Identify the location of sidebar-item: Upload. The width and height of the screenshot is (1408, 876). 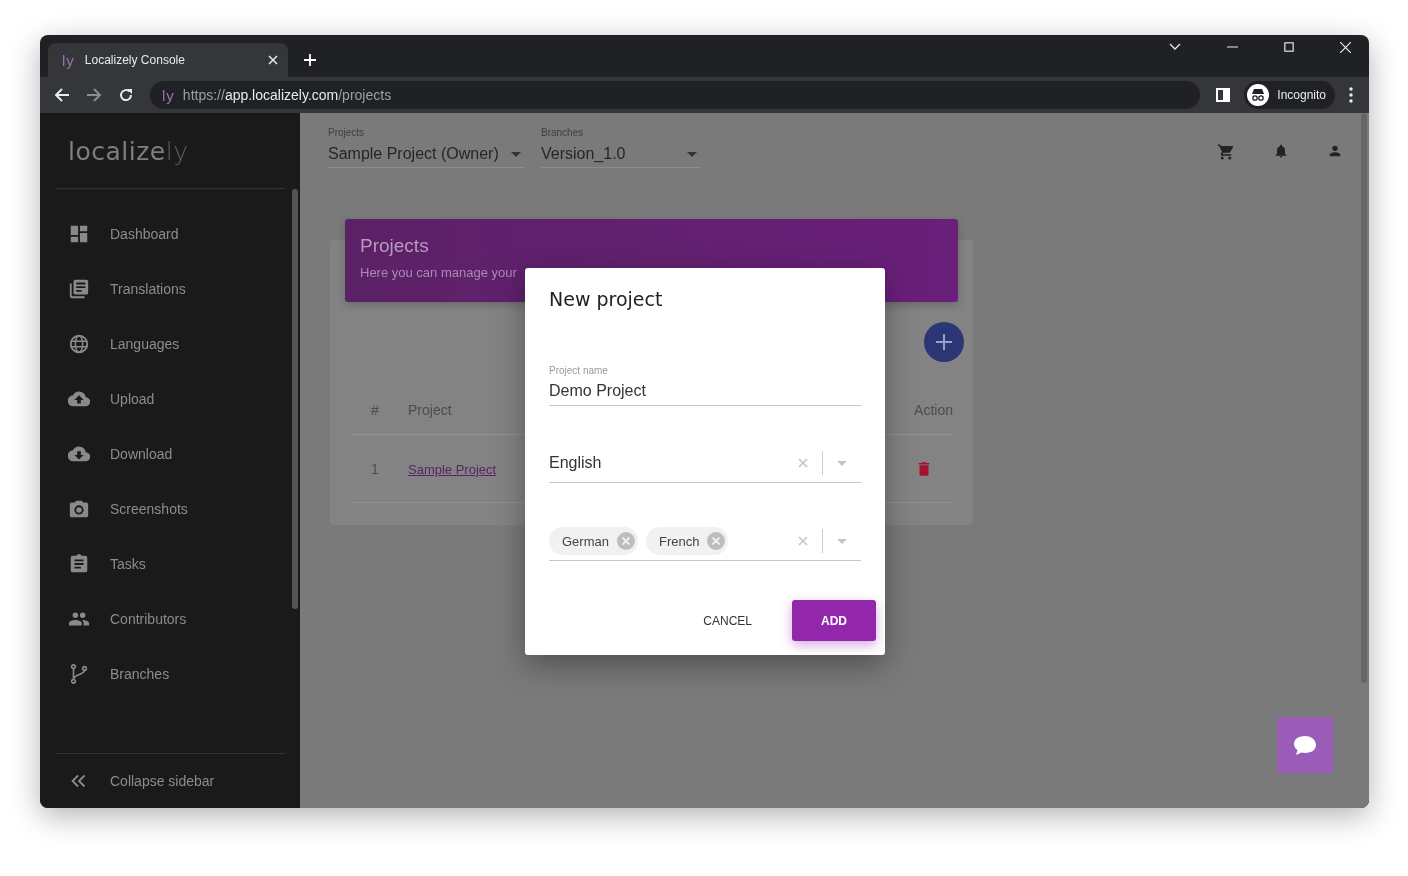
(170, 398).